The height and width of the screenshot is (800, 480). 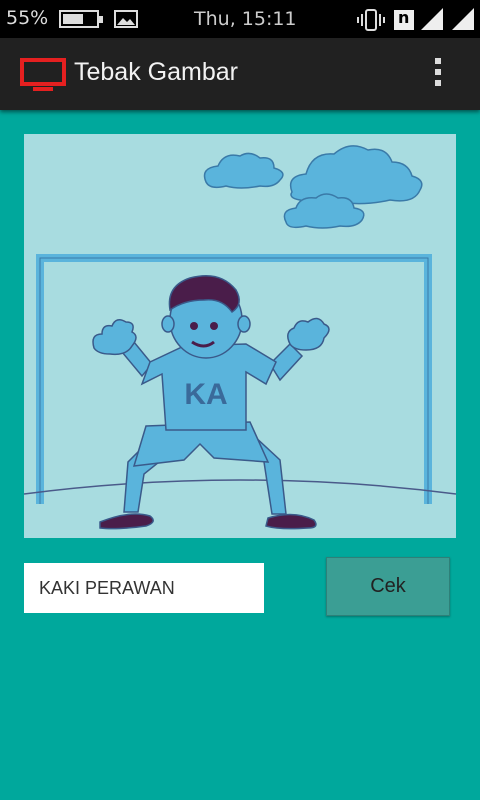 I want to click on image-notification-icon, so click(x=126, y=19).